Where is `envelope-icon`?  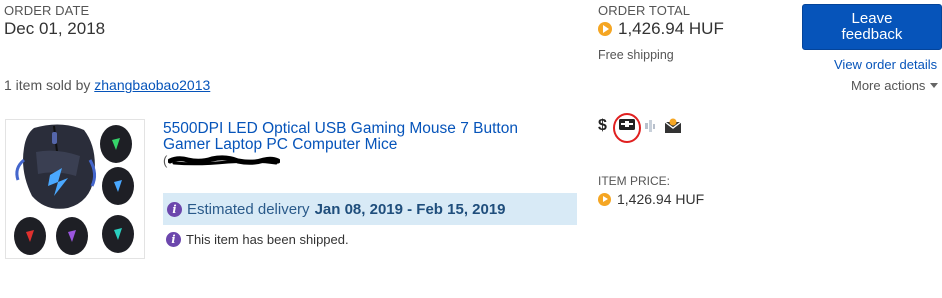
envelope-icon is located at coordinates (673, 125).